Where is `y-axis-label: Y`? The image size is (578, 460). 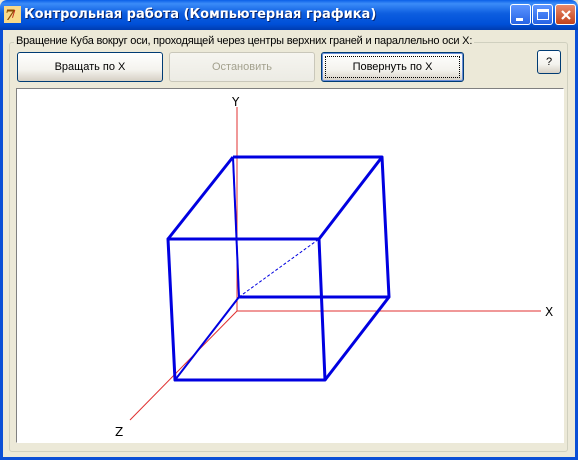
y-axis-label: Y is located at coordinates (235, 102).